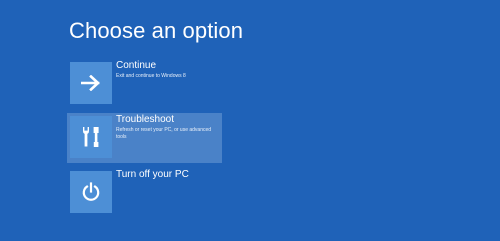 Image resolution: width=500 pixels, height=241 pixels. I want to click on turn-off-tile, so click(91, 192).